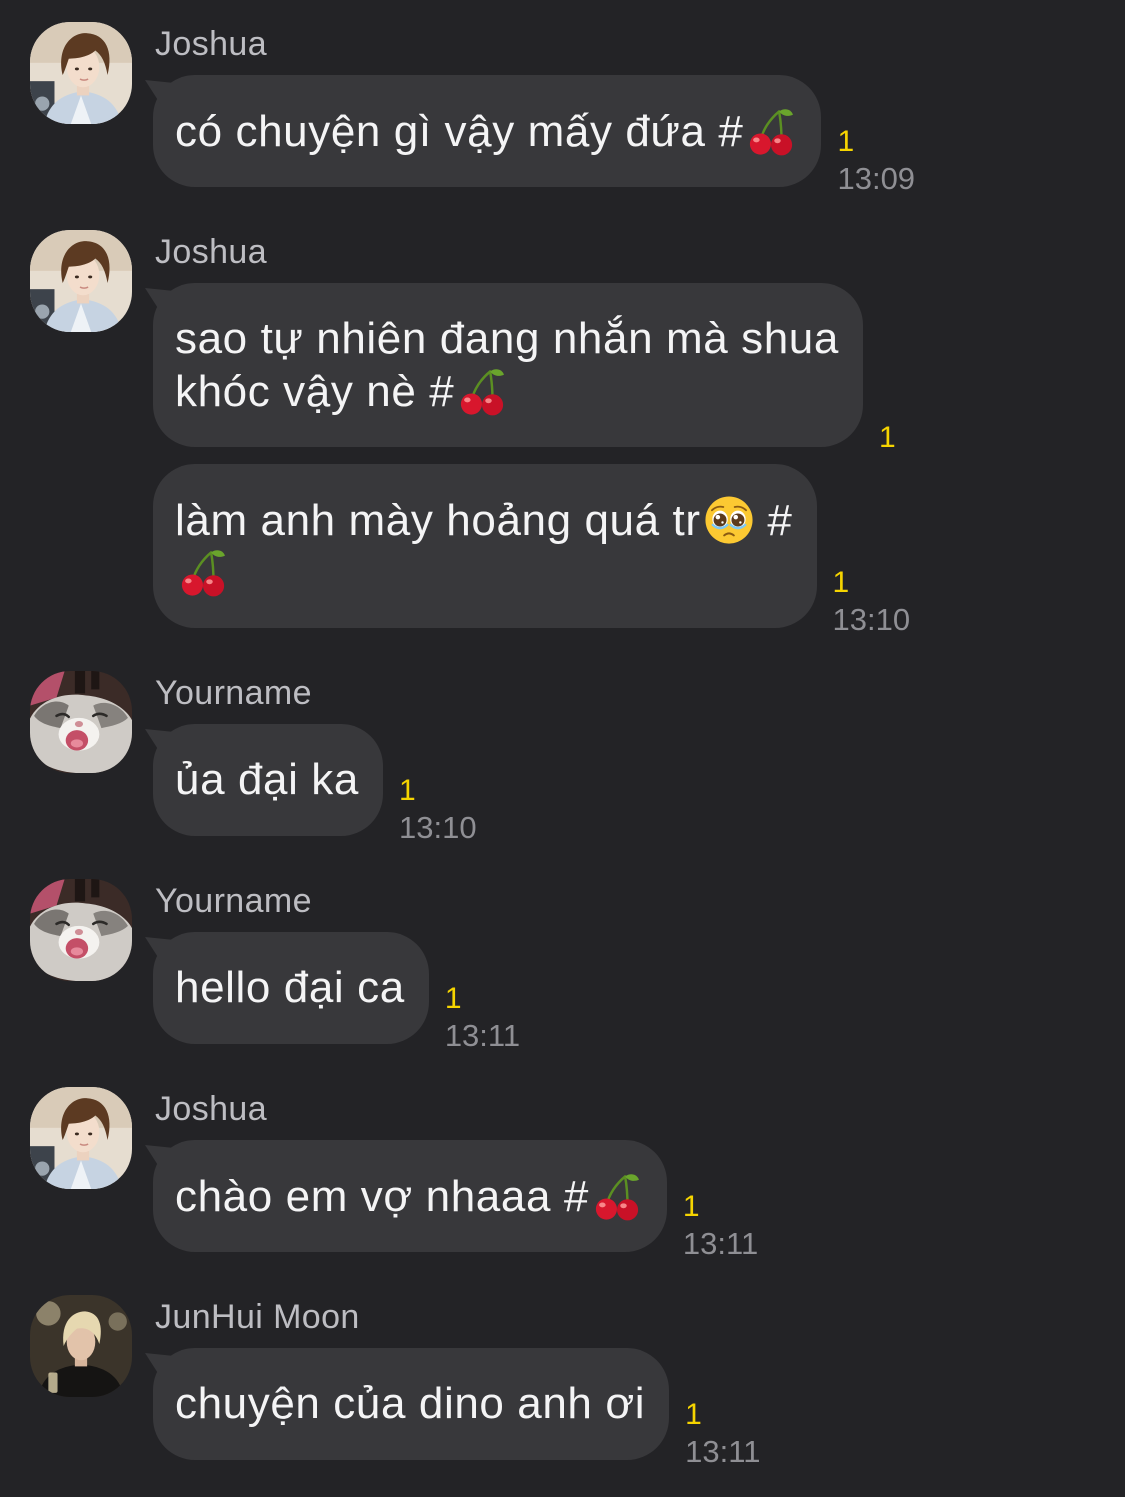  I want to click on message-text-line: làm anh mày hoảng quá tr #, so click(484, 520).